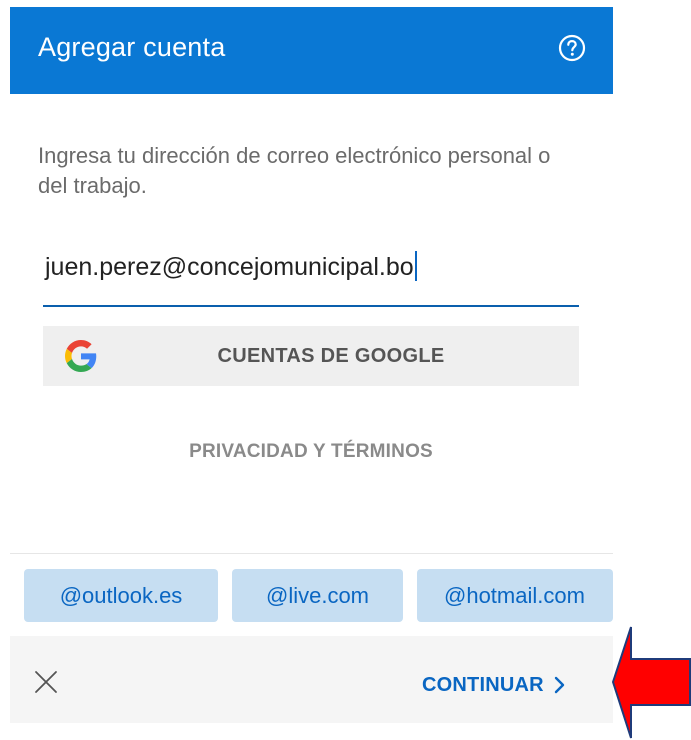 The width and height of the screenshot is (691, 740). I want to click on continue-label: CONTINUAR, so click(483, 684).